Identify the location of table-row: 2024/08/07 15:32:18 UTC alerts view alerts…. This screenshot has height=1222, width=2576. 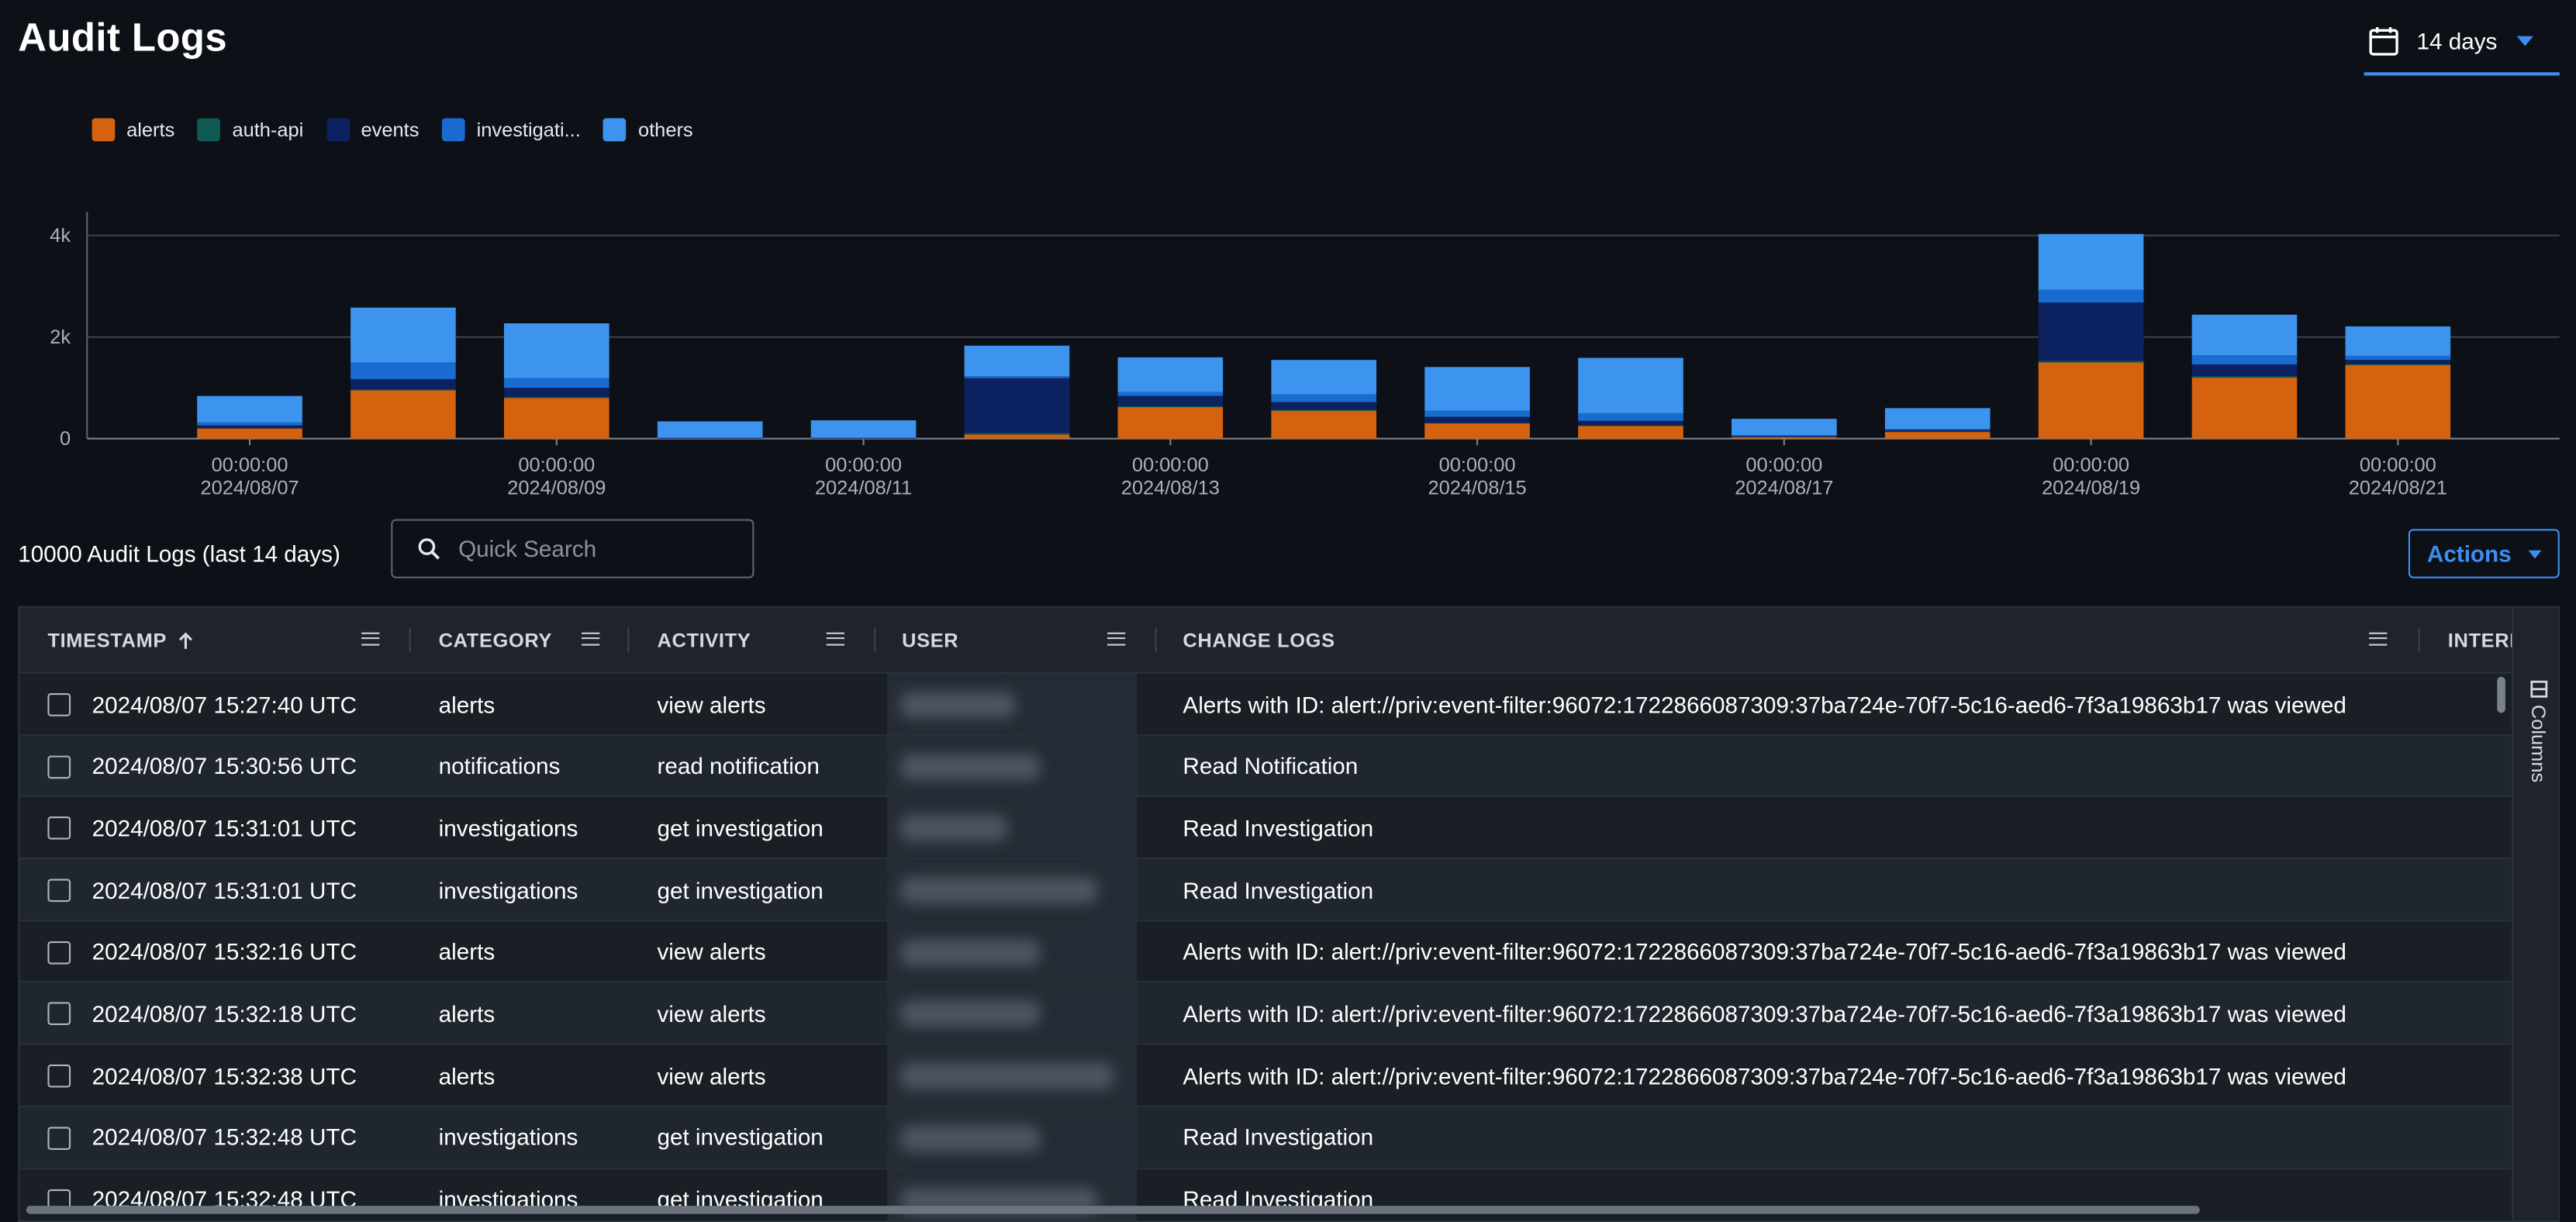
(1265, 1013).